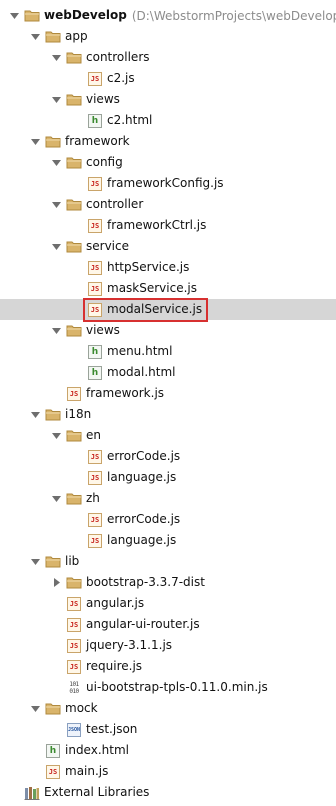 Image resolution: width=336 pixels, height=806 pixels. I want to click on tree-item-framework: framework, so click(168, 141).